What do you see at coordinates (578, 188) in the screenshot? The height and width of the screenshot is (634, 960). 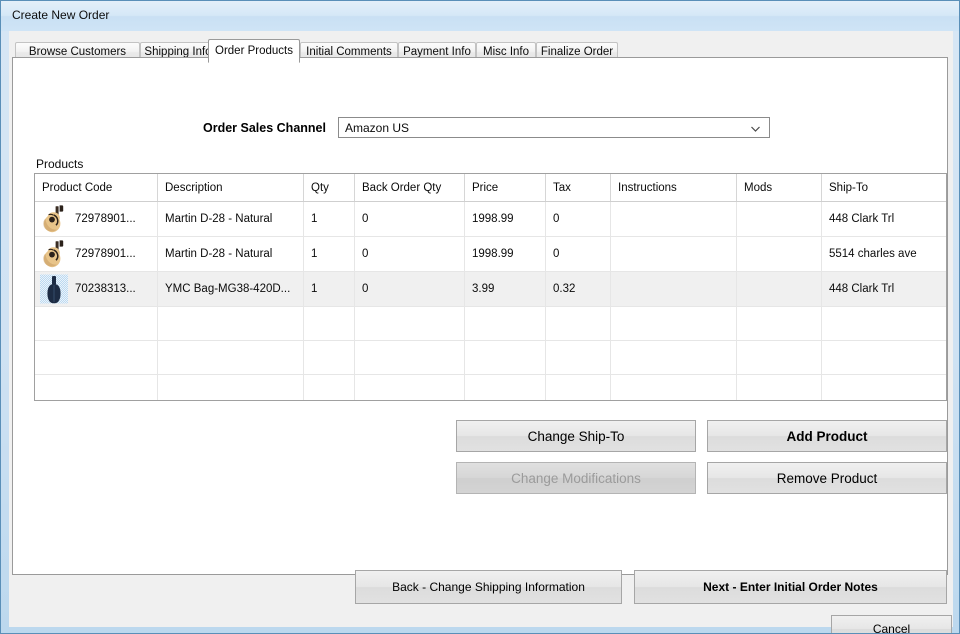 I see `column-header-tax: Tax` at bounding box center [578, 188].